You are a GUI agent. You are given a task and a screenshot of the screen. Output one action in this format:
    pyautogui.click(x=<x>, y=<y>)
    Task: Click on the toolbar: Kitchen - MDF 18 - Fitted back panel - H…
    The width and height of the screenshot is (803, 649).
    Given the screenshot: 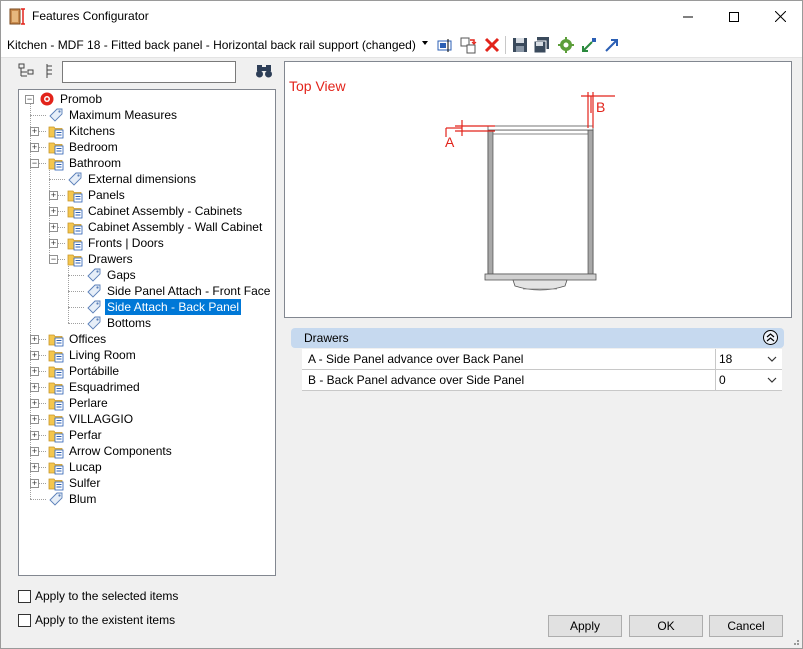 What is the action you would take?
    pyautogui.click(x=401, y=45)
    